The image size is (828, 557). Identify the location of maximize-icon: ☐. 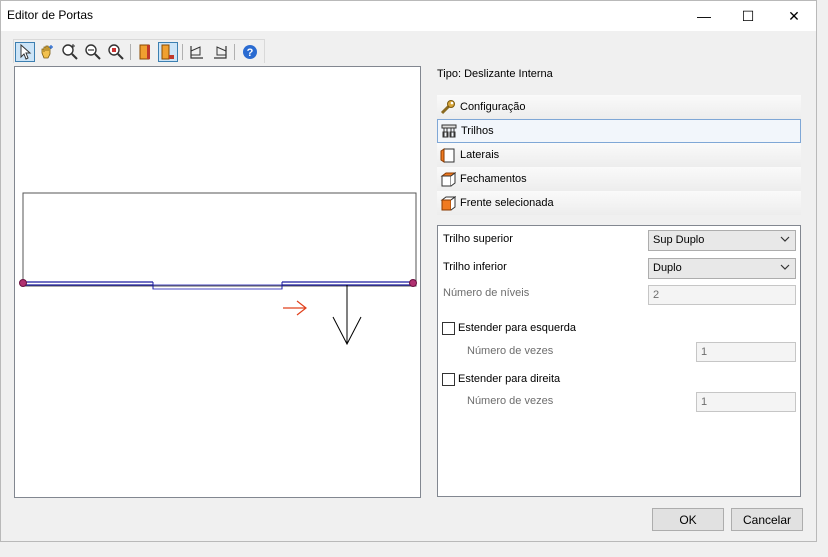
(748, 15).